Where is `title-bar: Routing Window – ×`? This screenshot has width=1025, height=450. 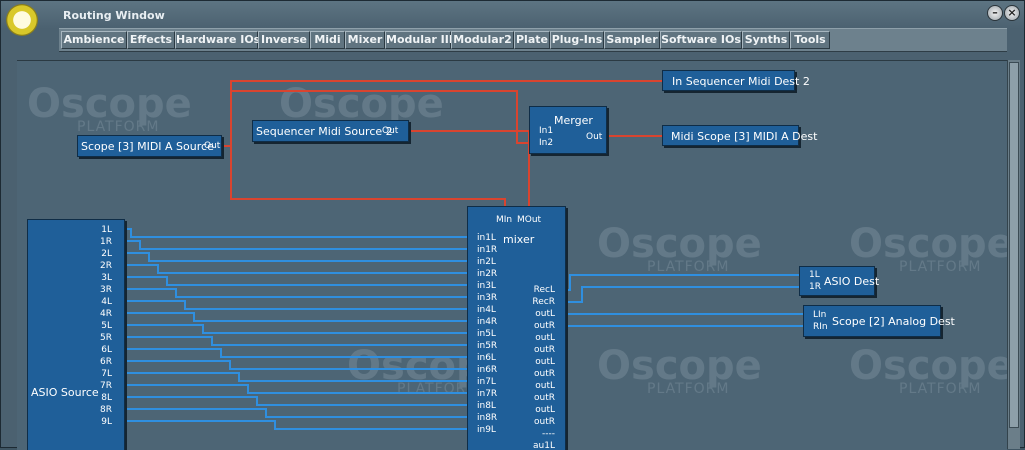 title-bar: Routing Window – × is located at coordinates (512, 18).